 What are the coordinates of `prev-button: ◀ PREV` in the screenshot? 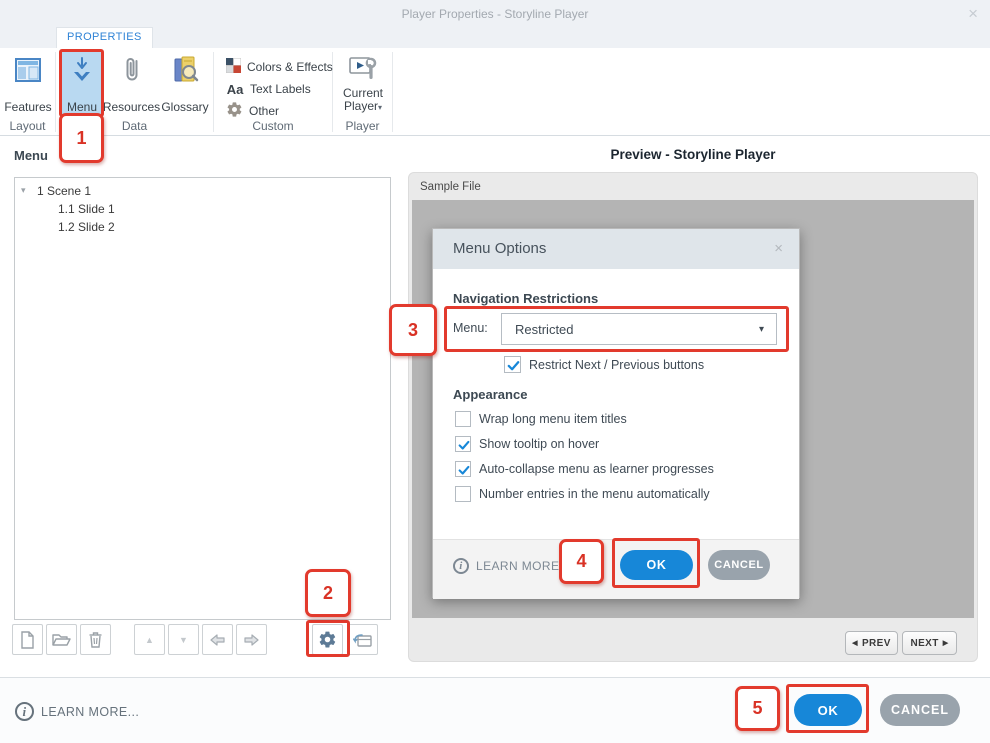 It's located at (871, 643).